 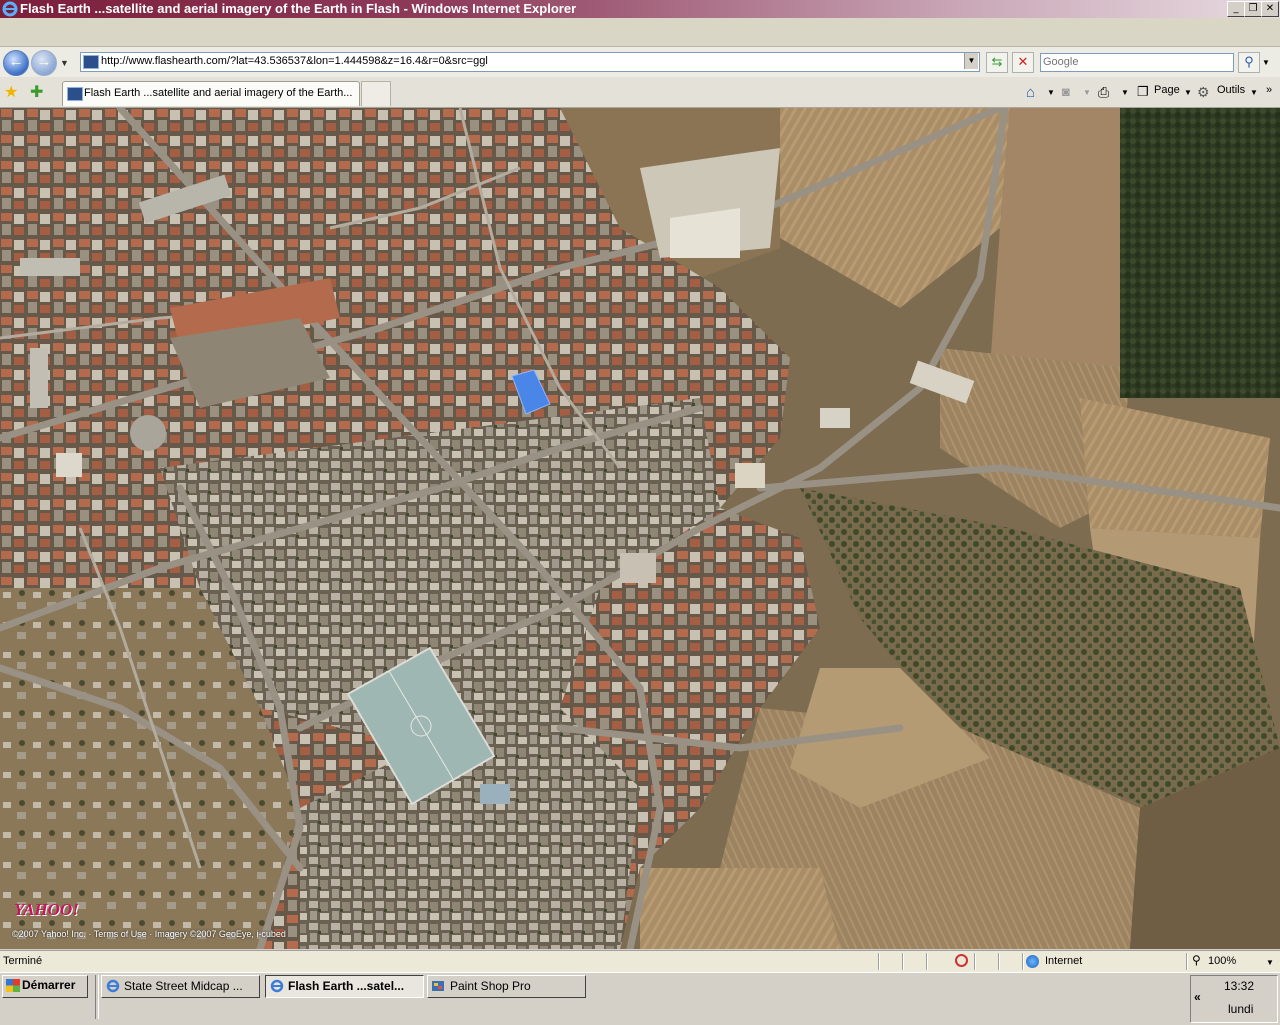 What do you see at coordinates (1270, 962) in the screenshot?
I see `zoom-dropdown-icon: ▼` at bounding box center [1270, 962].